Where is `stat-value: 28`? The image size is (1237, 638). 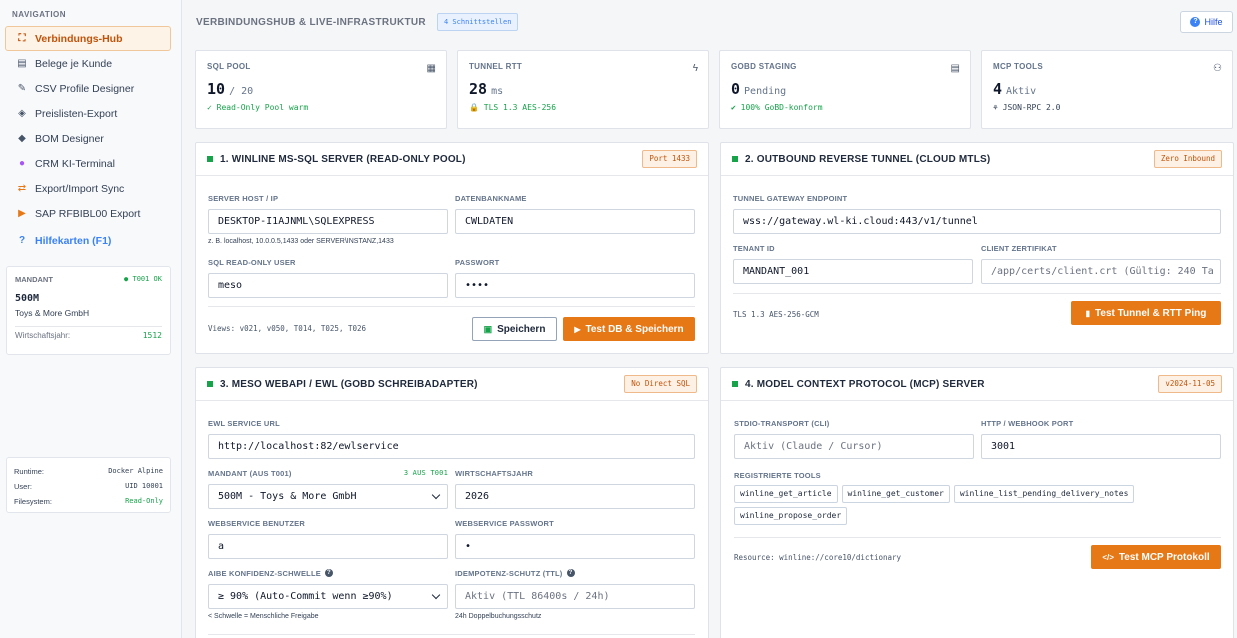
stat-value: 28 is located at coordinates (478, 89).